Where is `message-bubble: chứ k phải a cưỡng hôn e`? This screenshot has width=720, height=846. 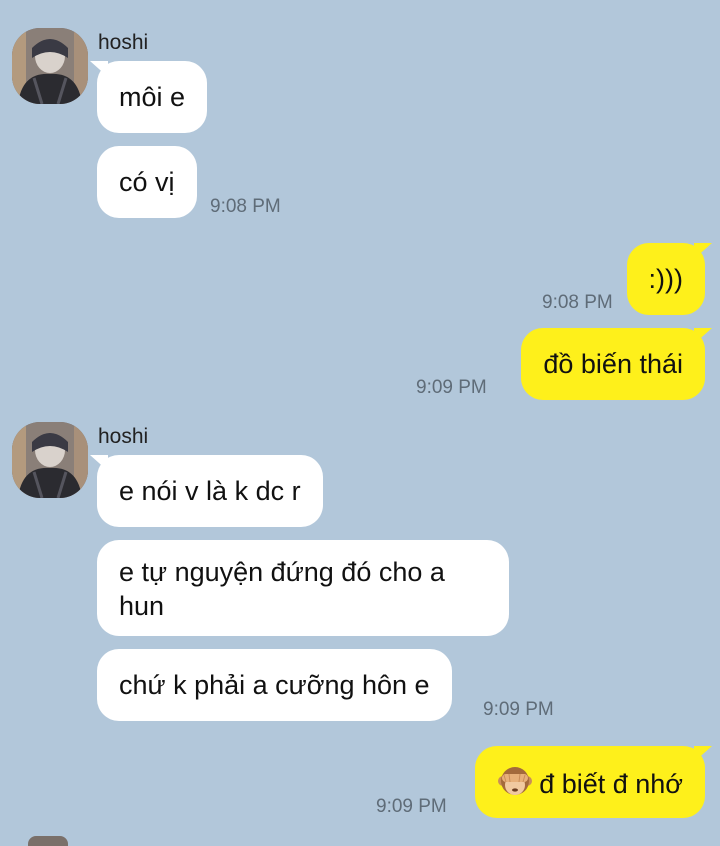
message-bubble: chứ k phải a cưỡng hôn e is located at coordinates (274, 685).